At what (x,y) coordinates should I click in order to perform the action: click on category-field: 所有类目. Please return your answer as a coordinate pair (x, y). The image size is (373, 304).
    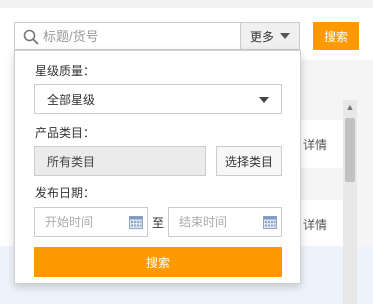
    Looking at the image, I should click on (120, 161).